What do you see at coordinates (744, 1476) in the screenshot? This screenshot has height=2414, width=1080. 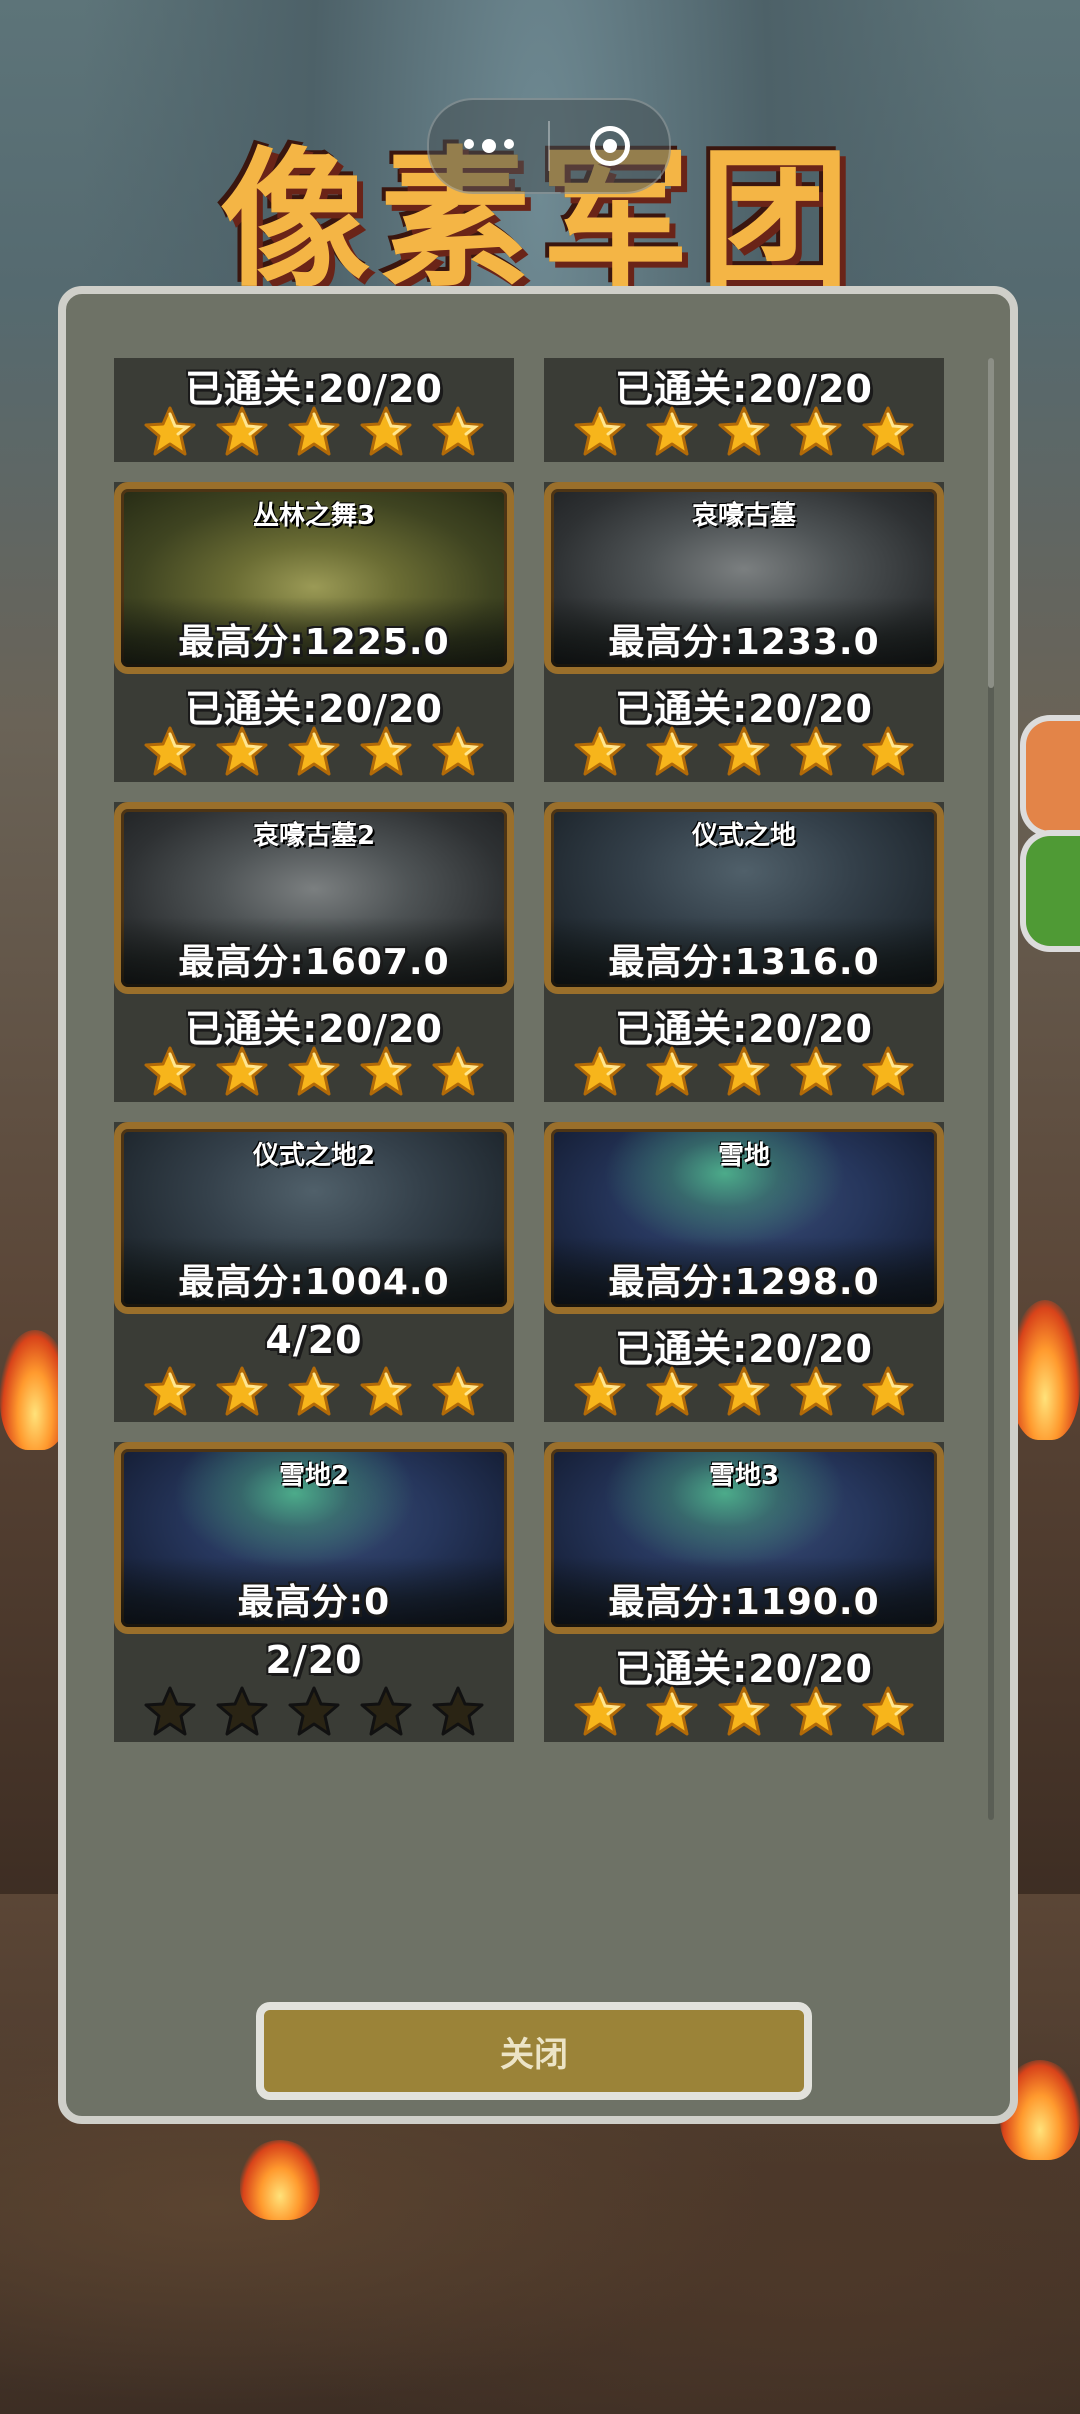 I see `level-name: 雪地3` at bounding box center [744, 1476].